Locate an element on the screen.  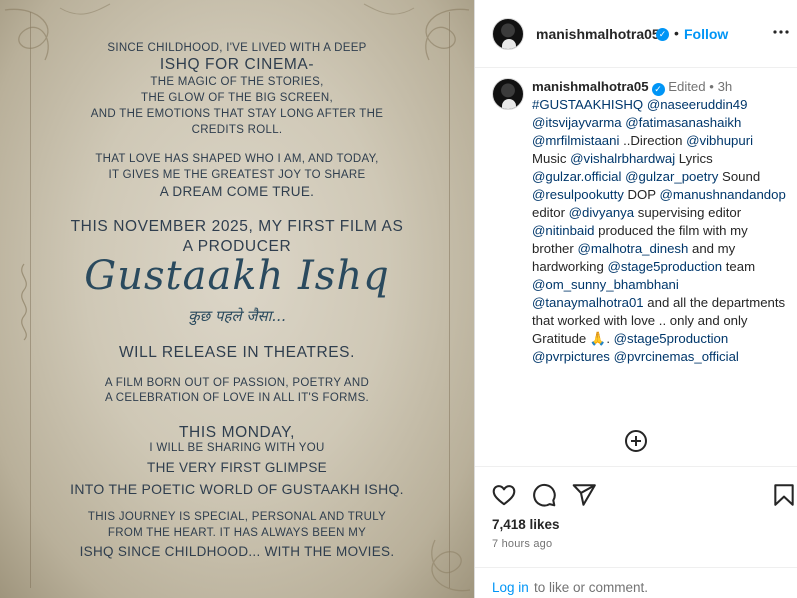
login-prompt-text: to like or comment. is located at coordinates (591, 587).